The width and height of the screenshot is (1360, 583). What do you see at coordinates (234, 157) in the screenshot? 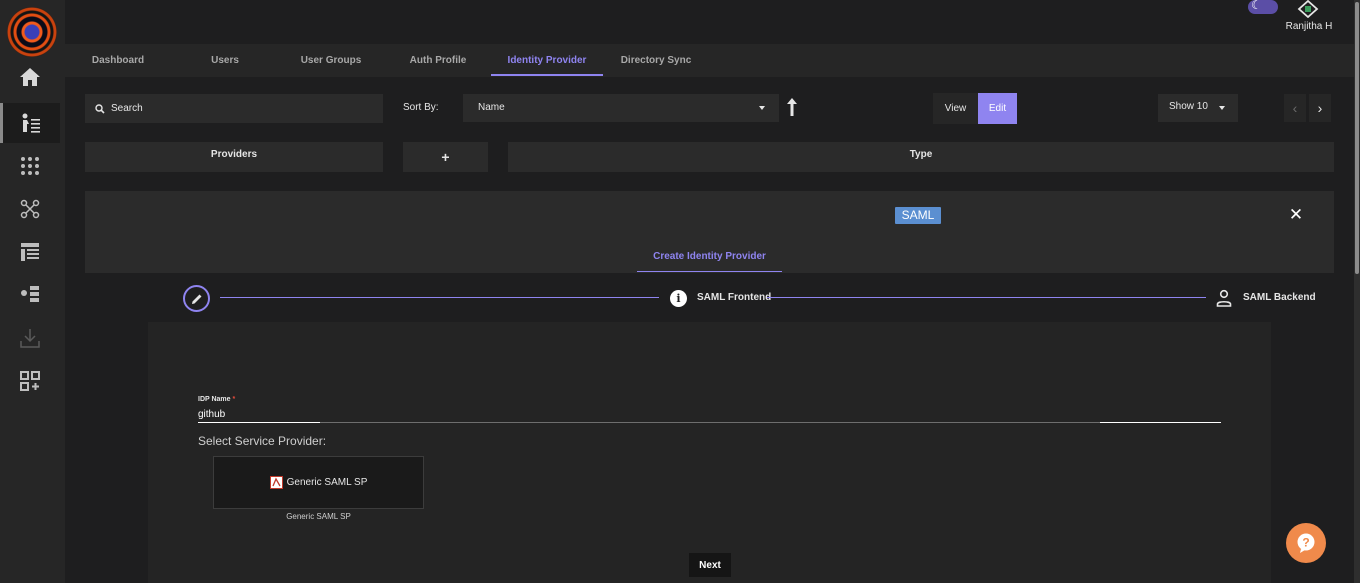
I see `providers-column-header: Providers` at bounding box center [234, 157].